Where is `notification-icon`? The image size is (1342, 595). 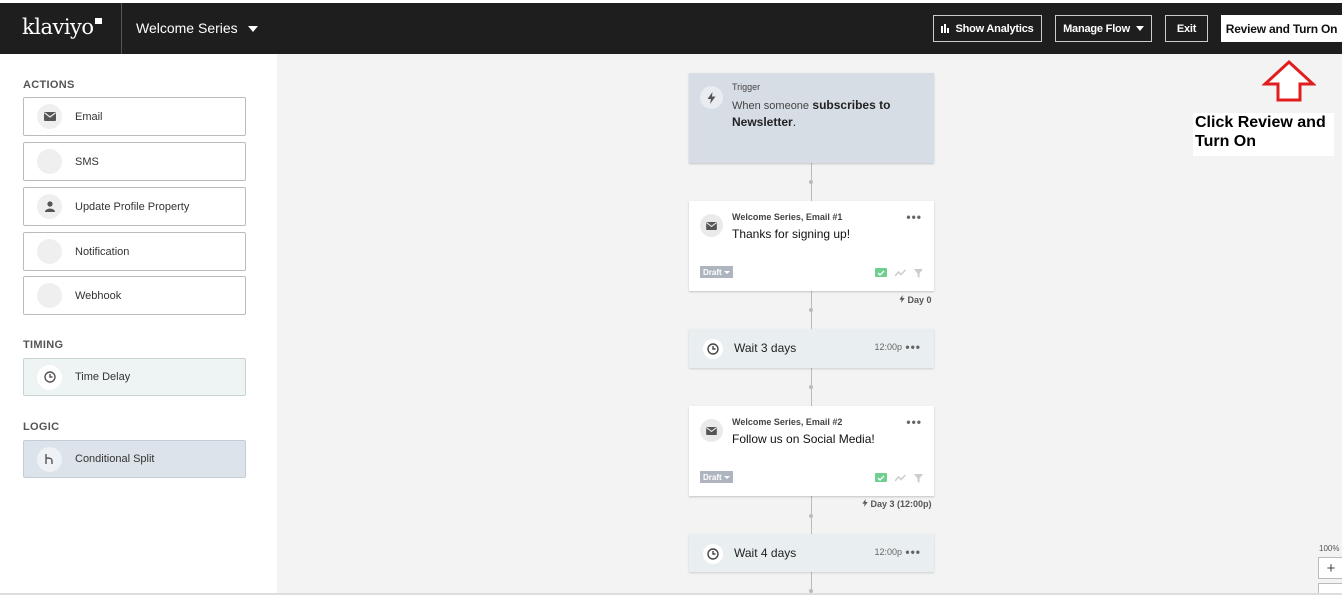 notification-icon is located at coordinates (49, 251).